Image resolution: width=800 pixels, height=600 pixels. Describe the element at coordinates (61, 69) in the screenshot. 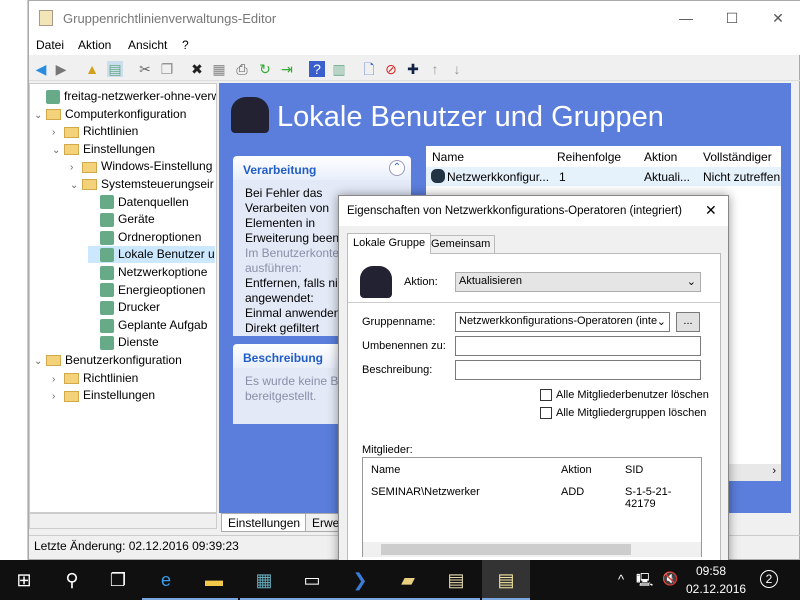

I see `forward-icon: ▶` at that location.